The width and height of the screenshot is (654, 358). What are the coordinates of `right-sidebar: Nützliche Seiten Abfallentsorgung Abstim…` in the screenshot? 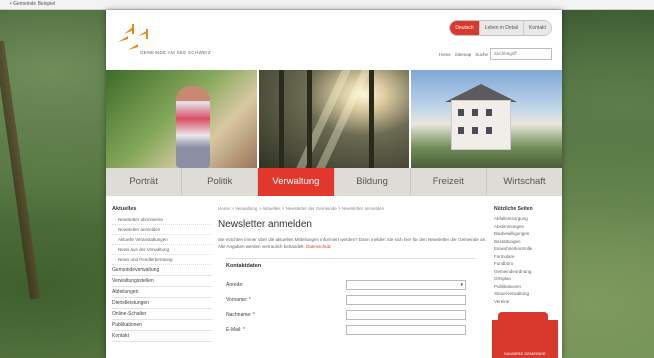 It's located at (526, 255).